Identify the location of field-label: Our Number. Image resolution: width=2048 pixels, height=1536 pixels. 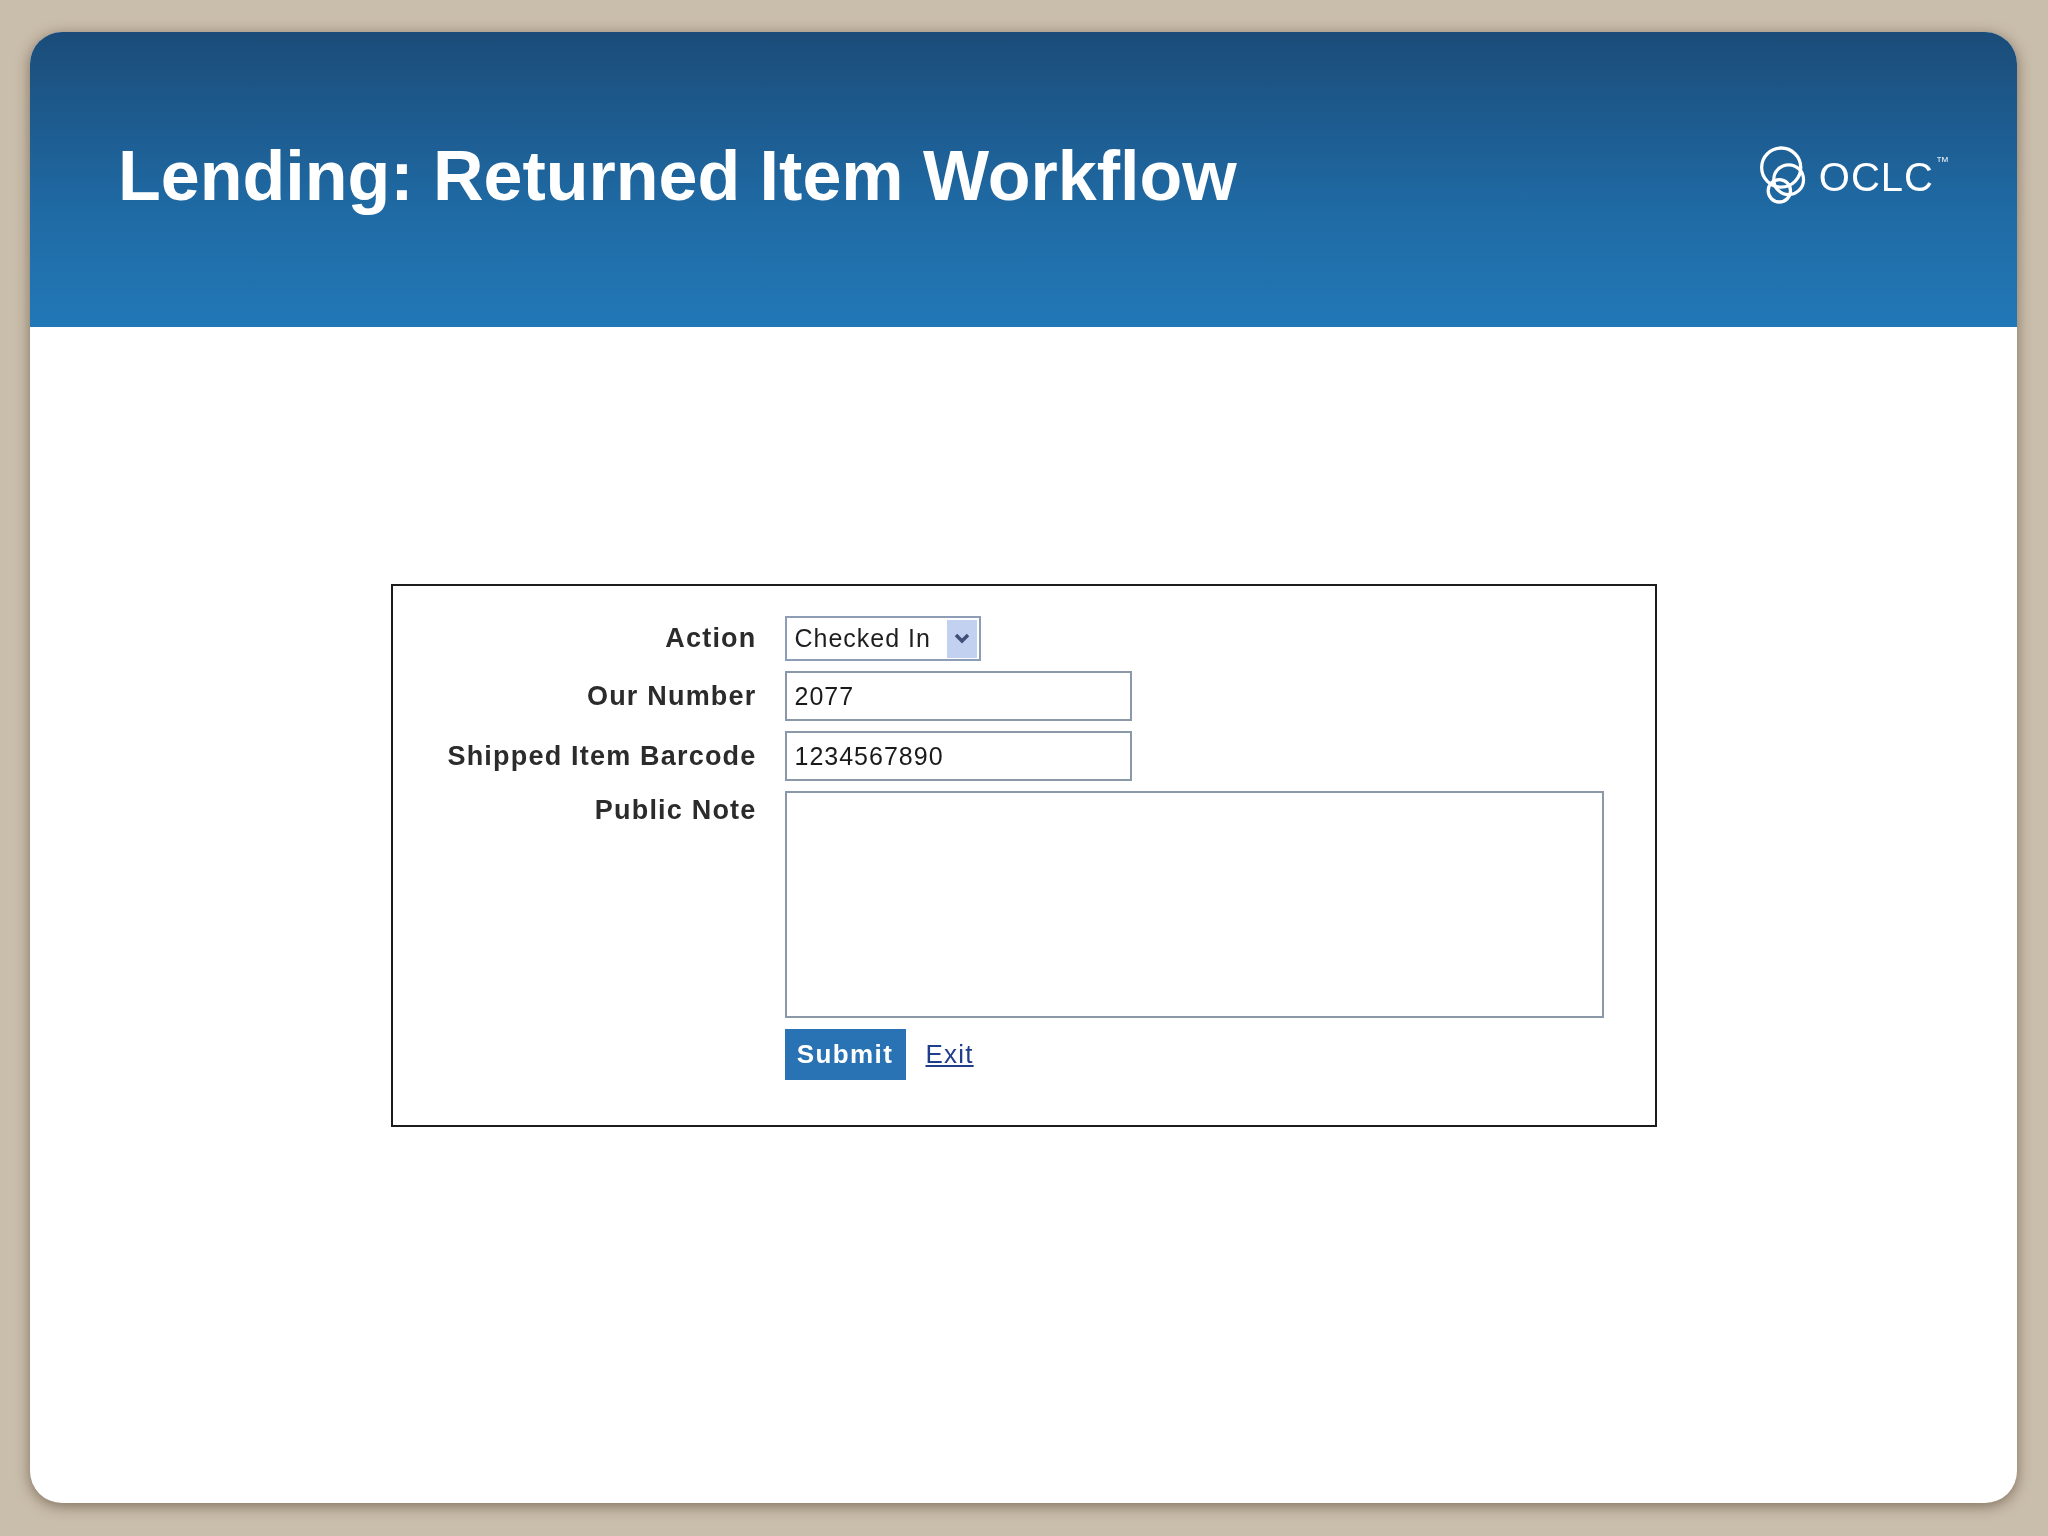
(671, 696).